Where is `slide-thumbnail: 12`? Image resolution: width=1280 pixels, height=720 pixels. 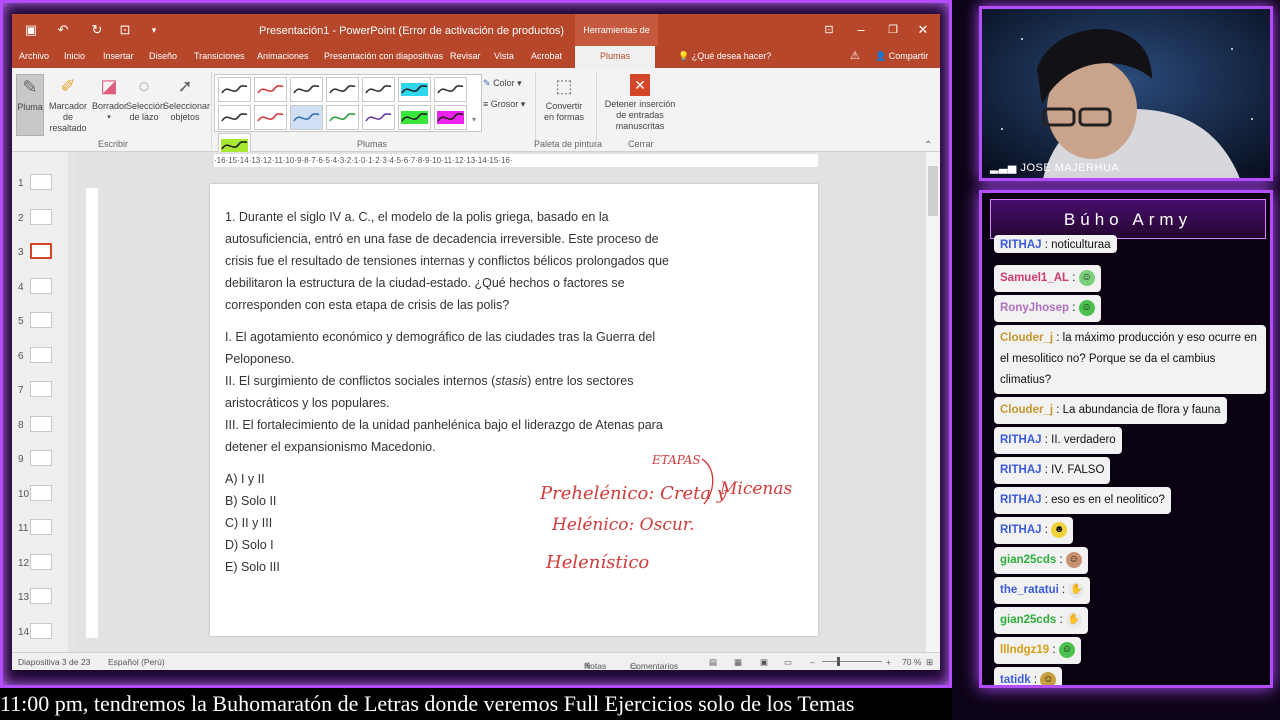
slide-thumbnail: 12 is located at coordinates (40, 563).